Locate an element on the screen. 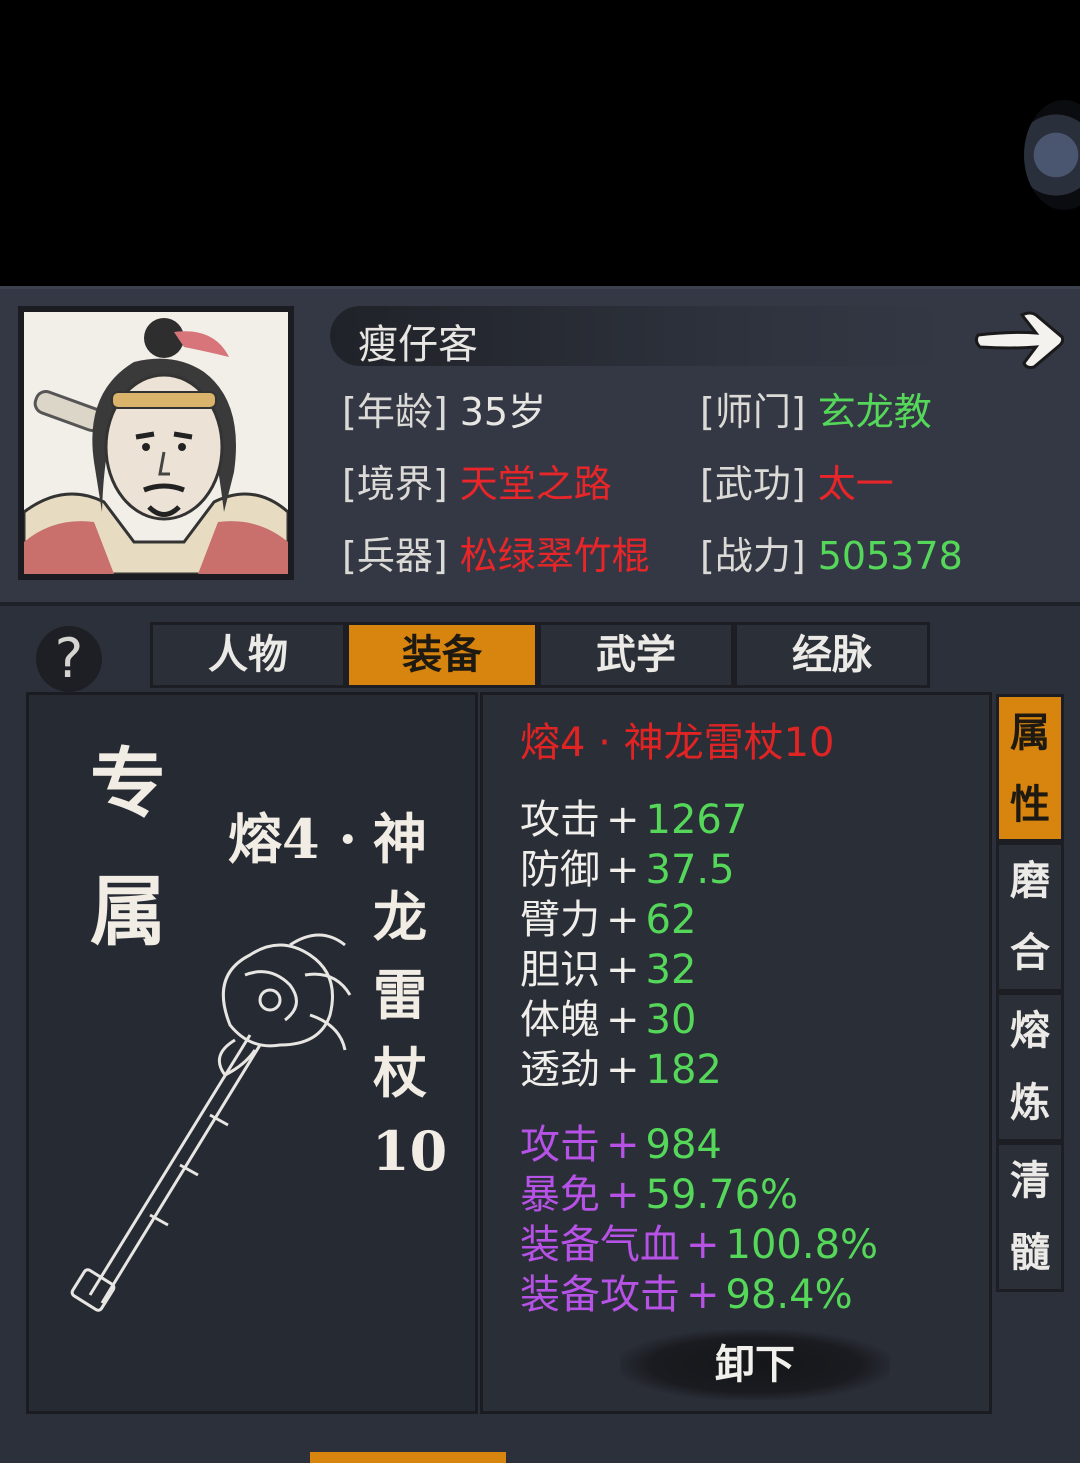 The height and width of the screenshot is (1463, 1080). bonus-stat-row: 装备攻击 +98.4% is located at coordinates (686, 1295).